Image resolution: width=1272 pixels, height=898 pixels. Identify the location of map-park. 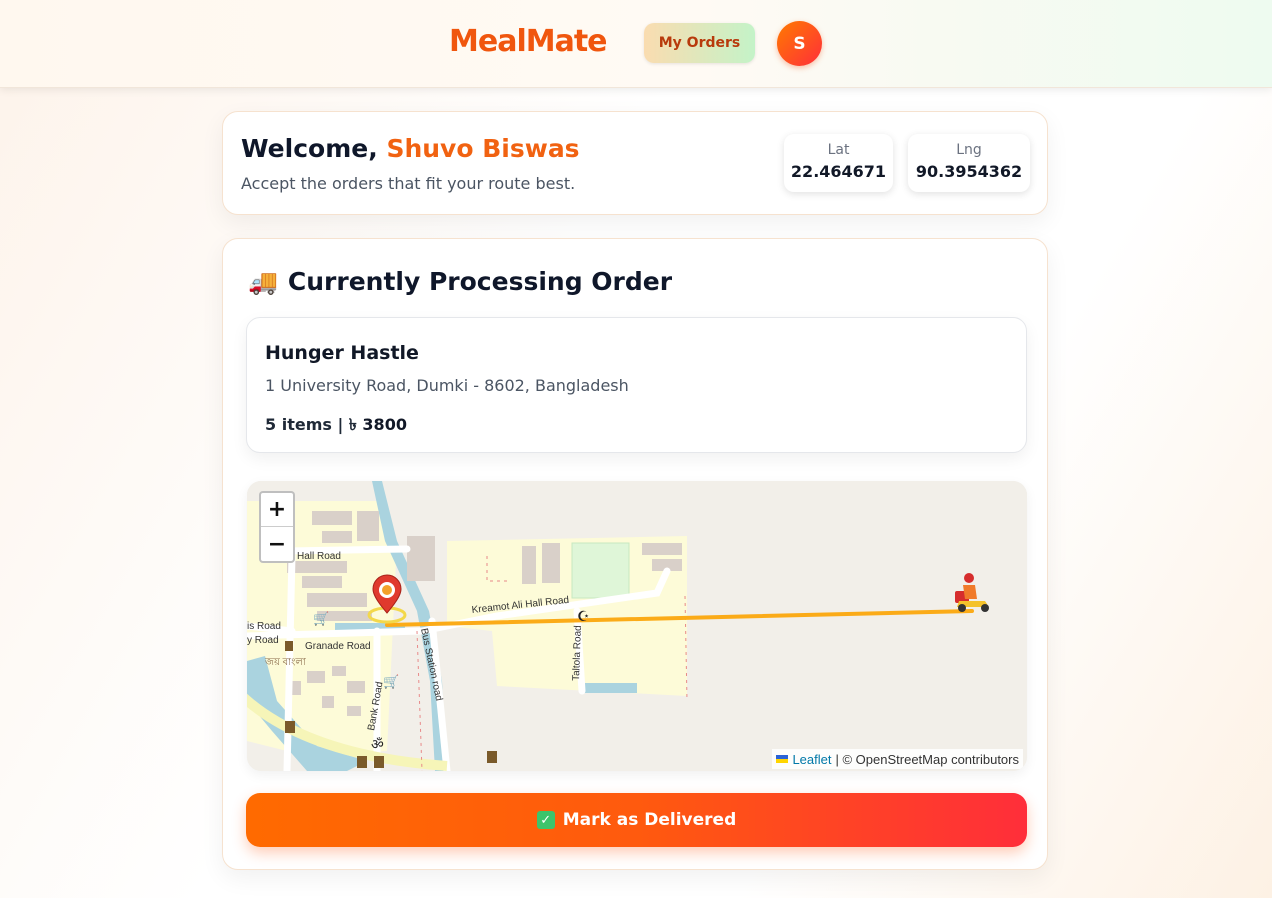
(600, 570).